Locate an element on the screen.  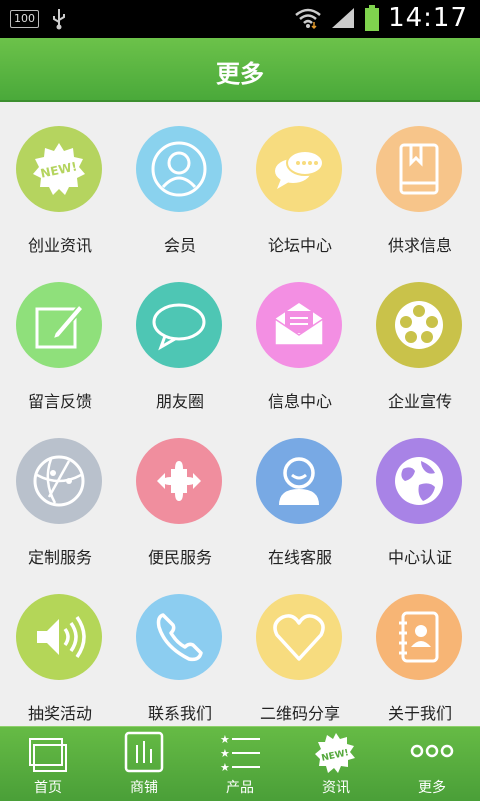
title-bar: 更多 is located at coordinates (240, 70).